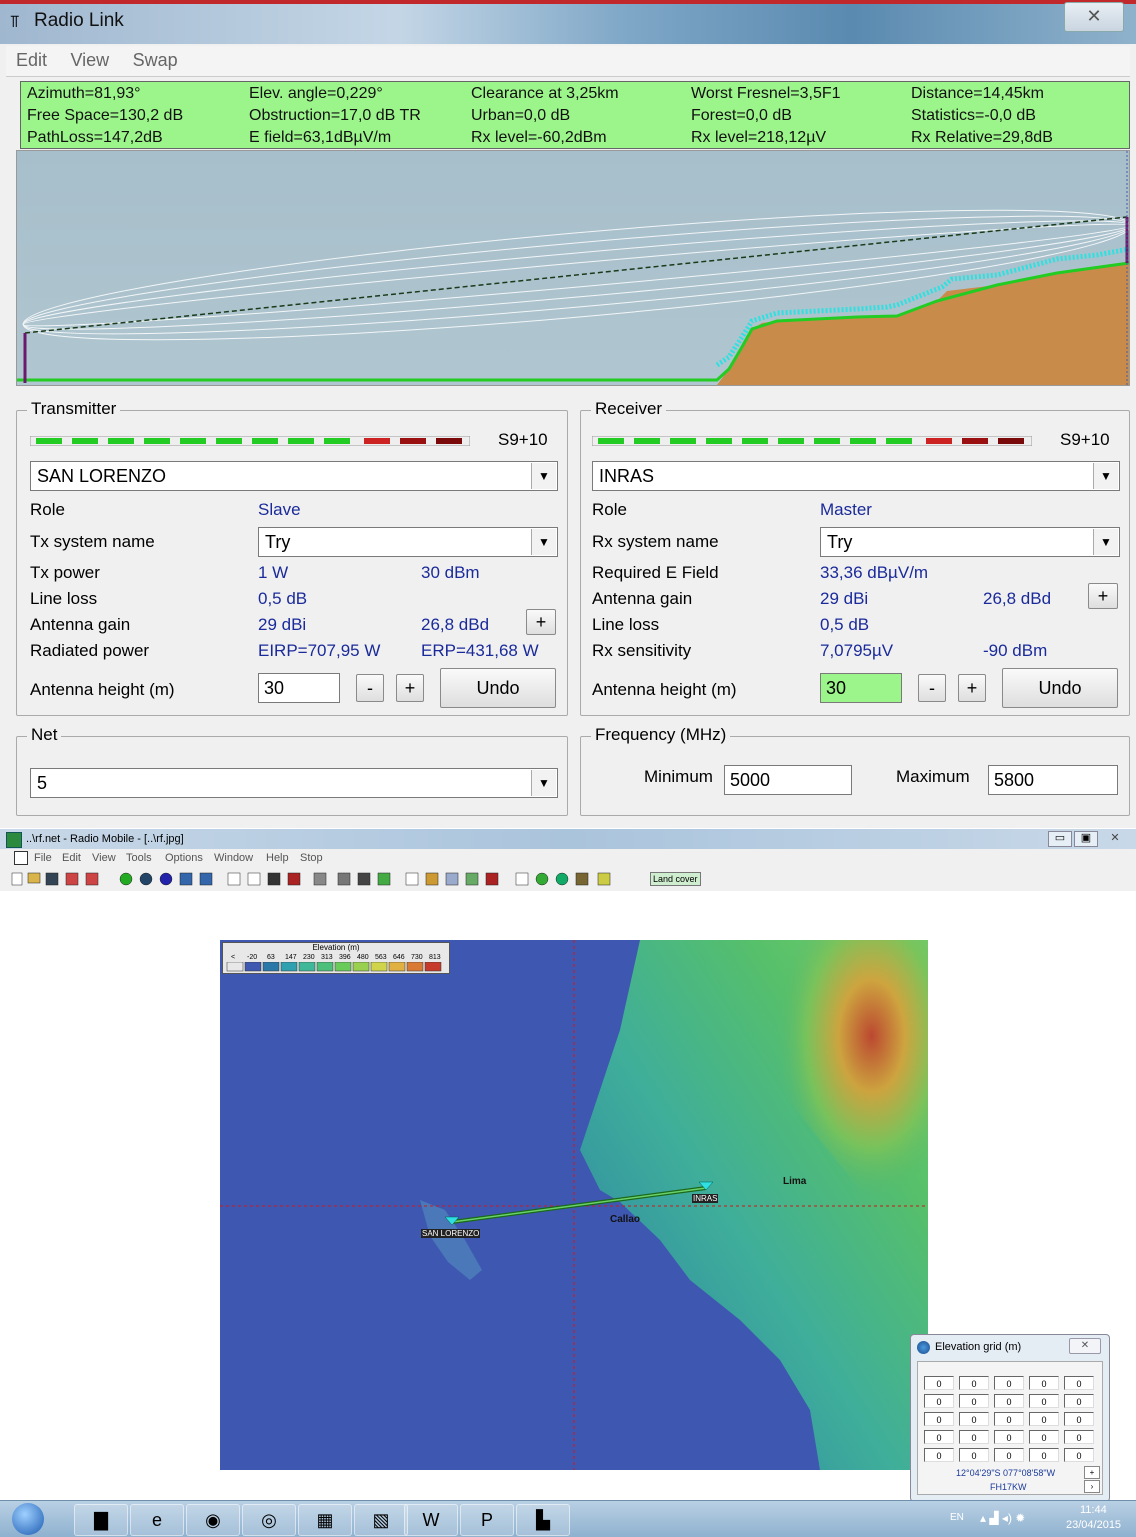 The image size is (1136, 1537). I want to click on menu-help: Help, so click(277, 858).